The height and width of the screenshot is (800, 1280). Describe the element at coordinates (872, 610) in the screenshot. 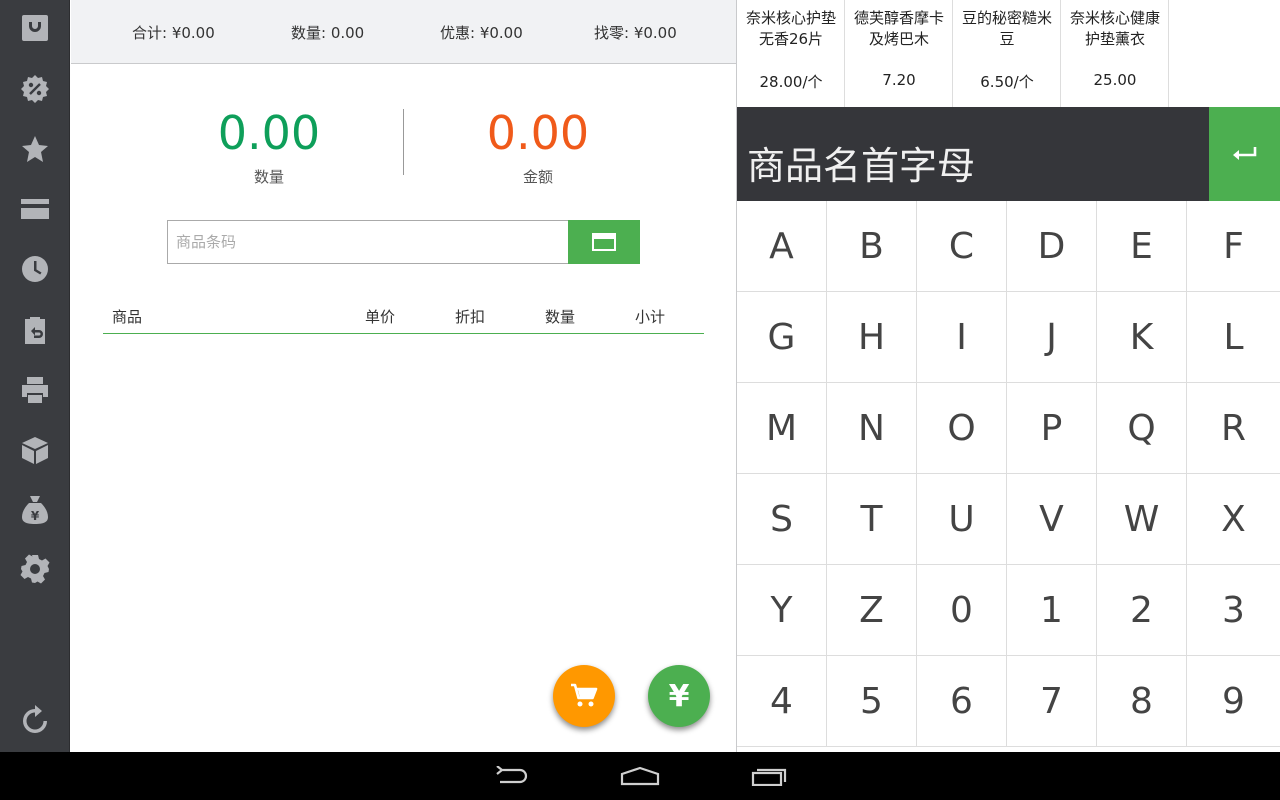

I see `key-z: Z` at that location.